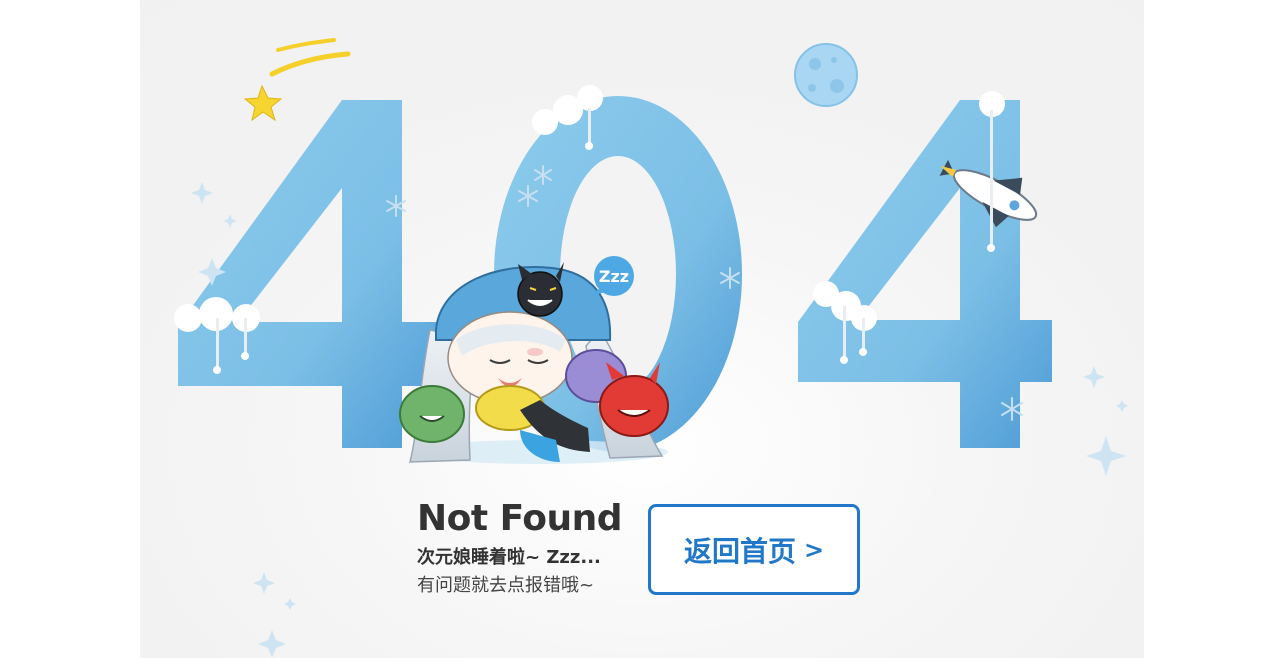 The width and height of the screenshot is (1284, 658). Describe the element at coordinates (297, 80) in the screenshot. I see `shooting-star-icon` at that location.